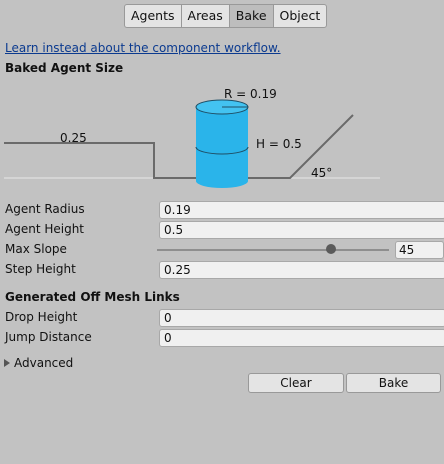  What do you see at coordinates (44, 363) in the screenshot?
I see `advanced-label: Advanced` at bounding box center [44, 363].